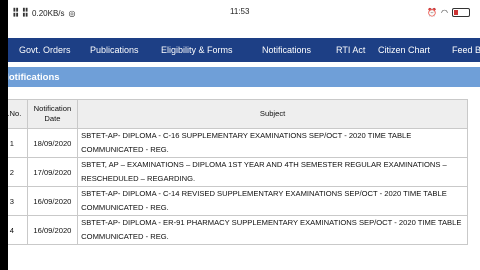  What do you see at coordinates (272, 114) in the screenshot?
I see `col-subject: Subject` at bounding box center [272, 114].